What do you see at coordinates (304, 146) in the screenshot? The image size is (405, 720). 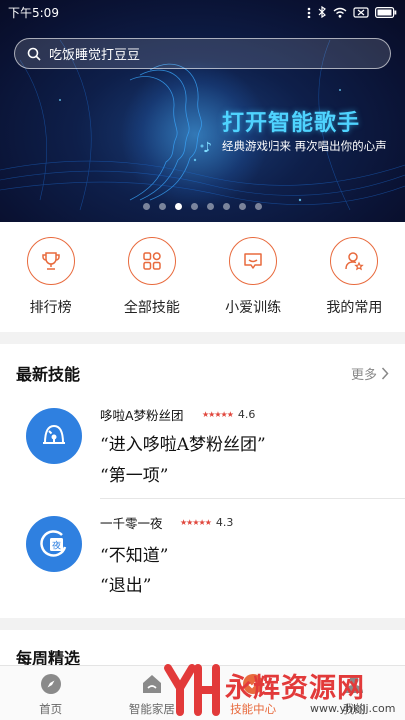 I see `banner-subtitle: 经典游戏归来 再次唱出你的心声` at bounding box center [304, 146].